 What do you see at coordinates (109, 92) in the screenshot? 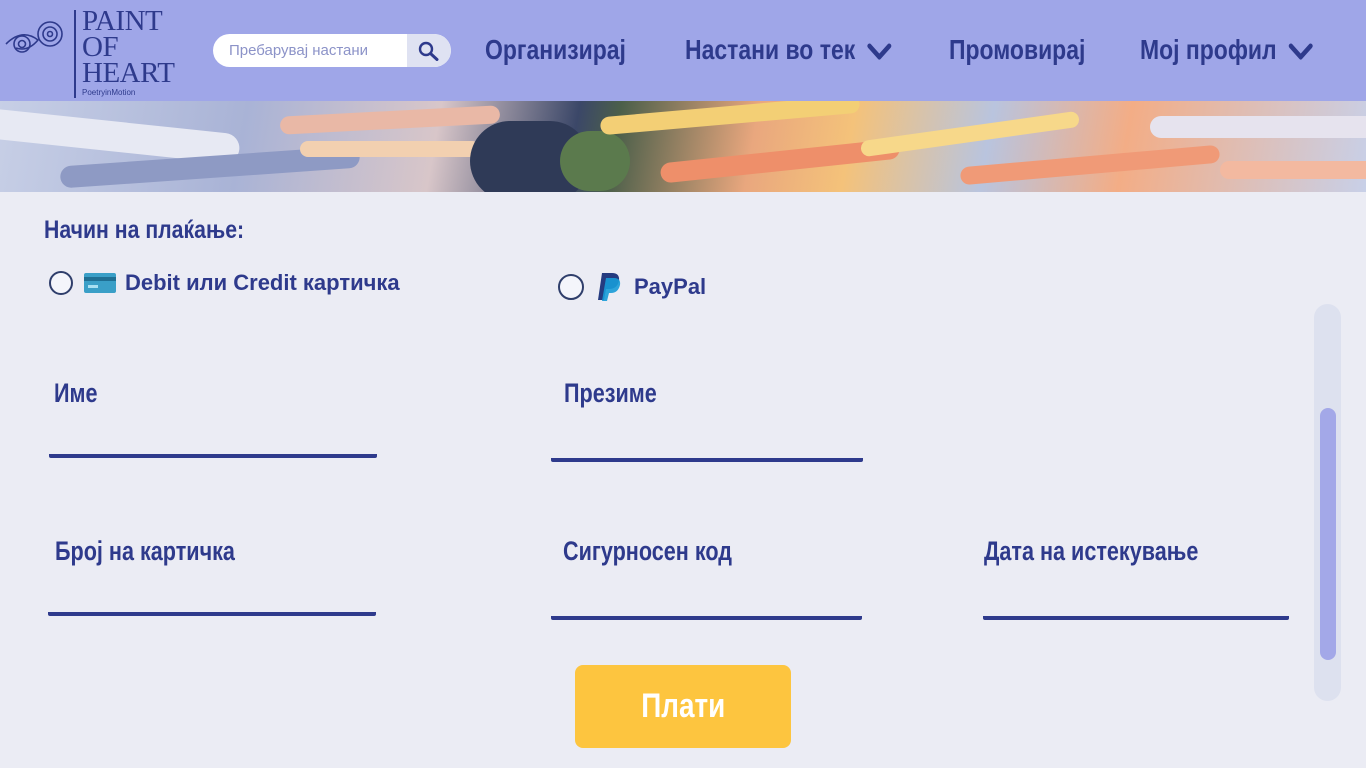
I see `logo-tagline: PoetryinMotion` at bounding box center [109, 92].